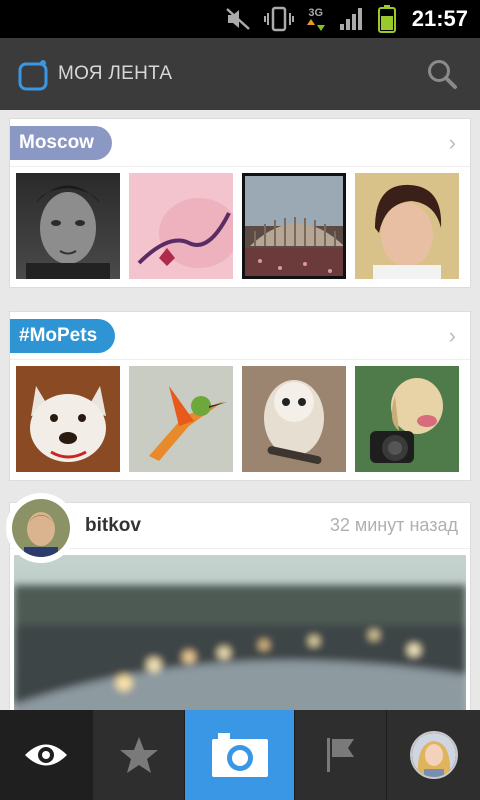 This screenshot has width=480, height=800. I want to click on profile-avatar, so click(433, 755).